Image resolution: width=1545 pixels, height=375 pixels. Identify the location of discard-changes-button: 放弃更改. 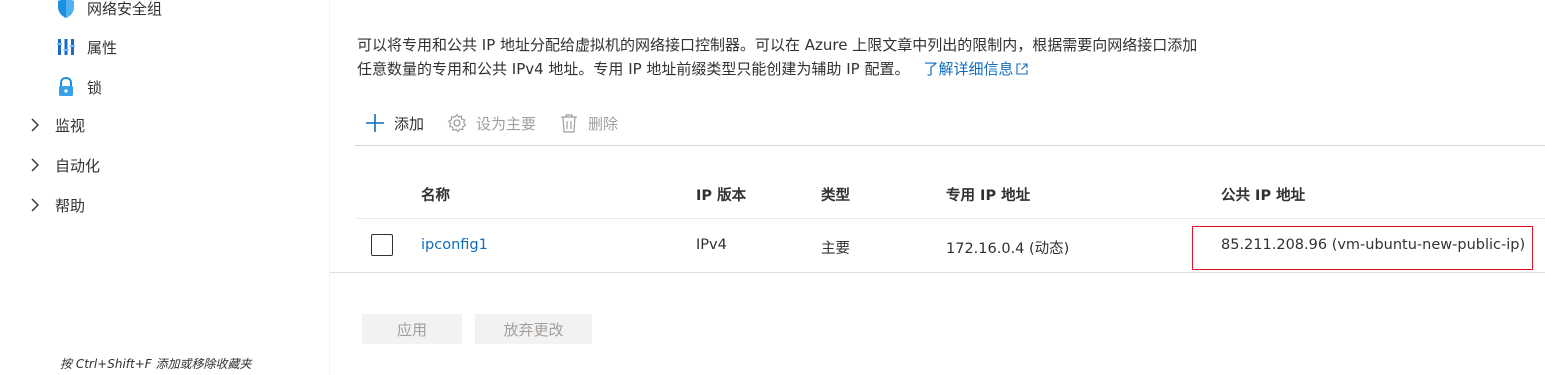
(533, 329).